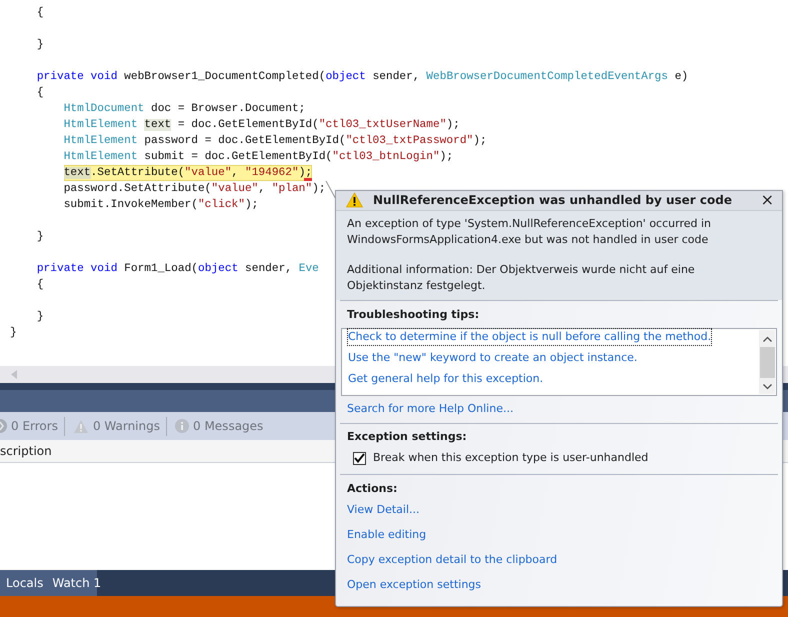 This screenshot has height=617, width=788. I want to click on code-line: HtmlElement password = doc.GetElementById("ctl03_txtPassword");, so click(275, 141).